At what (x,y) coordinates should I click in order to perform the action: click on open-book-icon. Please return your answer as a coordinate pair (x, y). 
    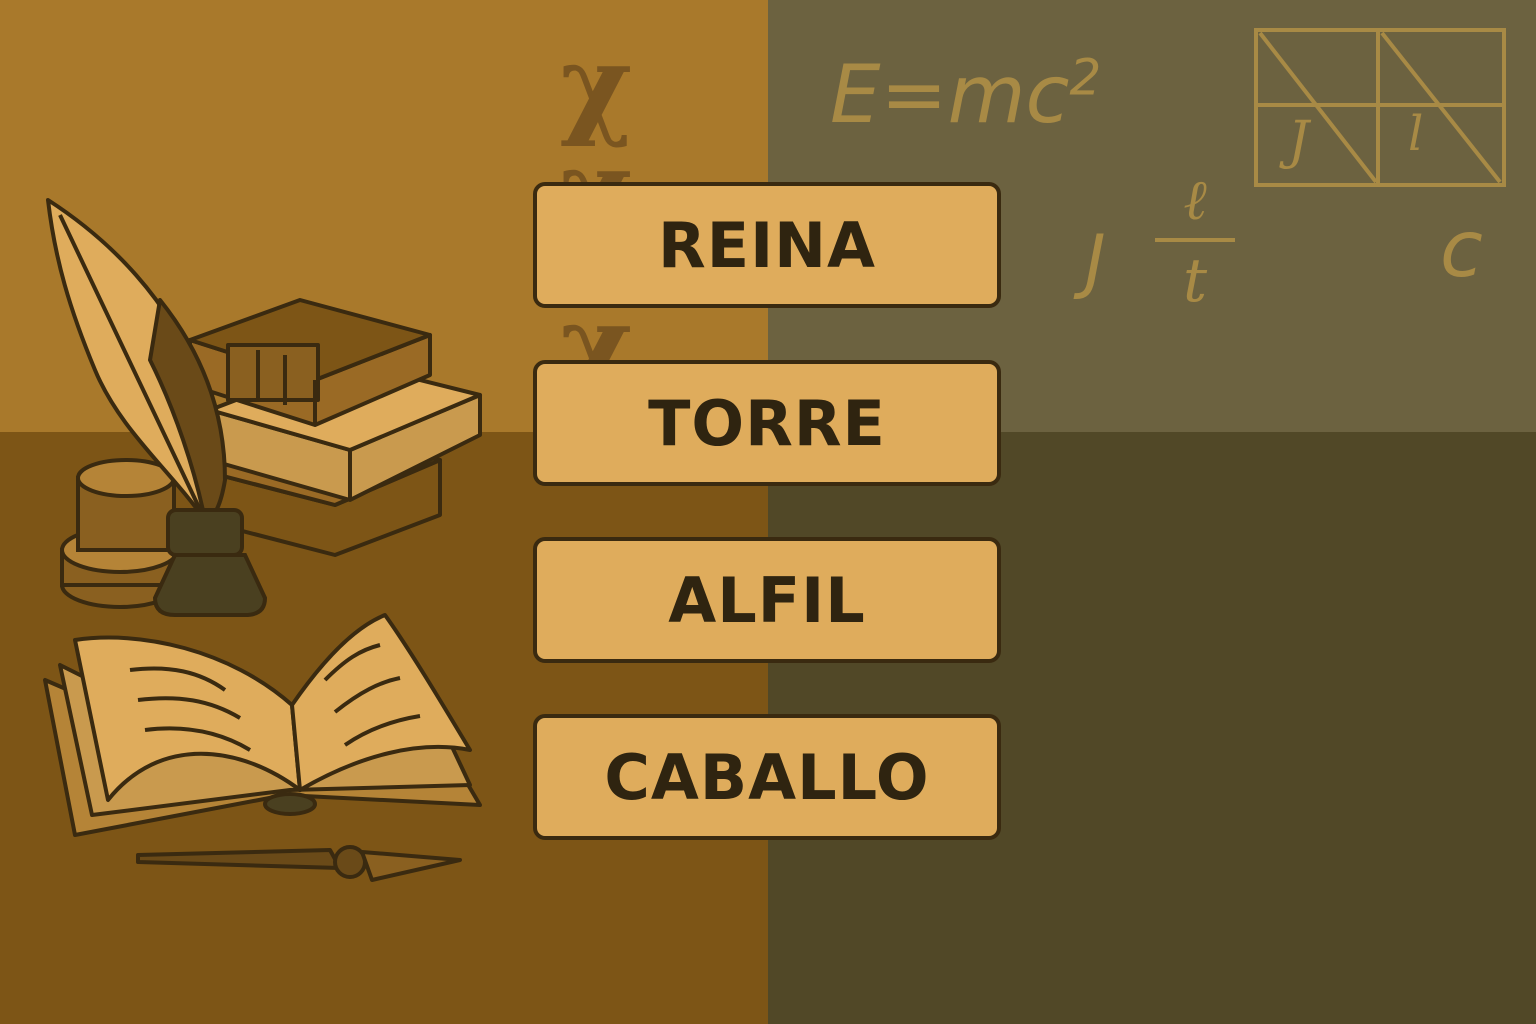
    Looking at the image, I should click on (262, 725).